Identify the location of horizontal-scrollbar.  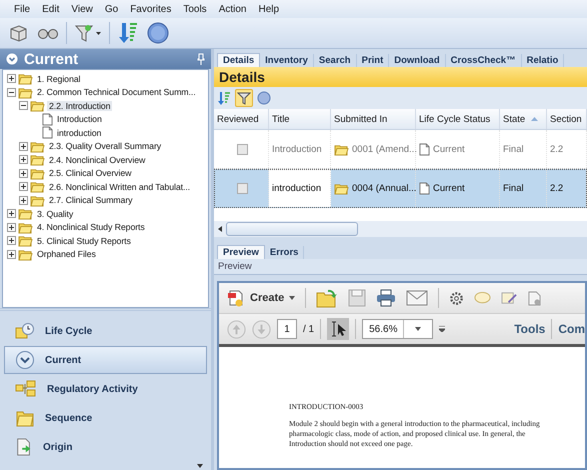
(400, 229).